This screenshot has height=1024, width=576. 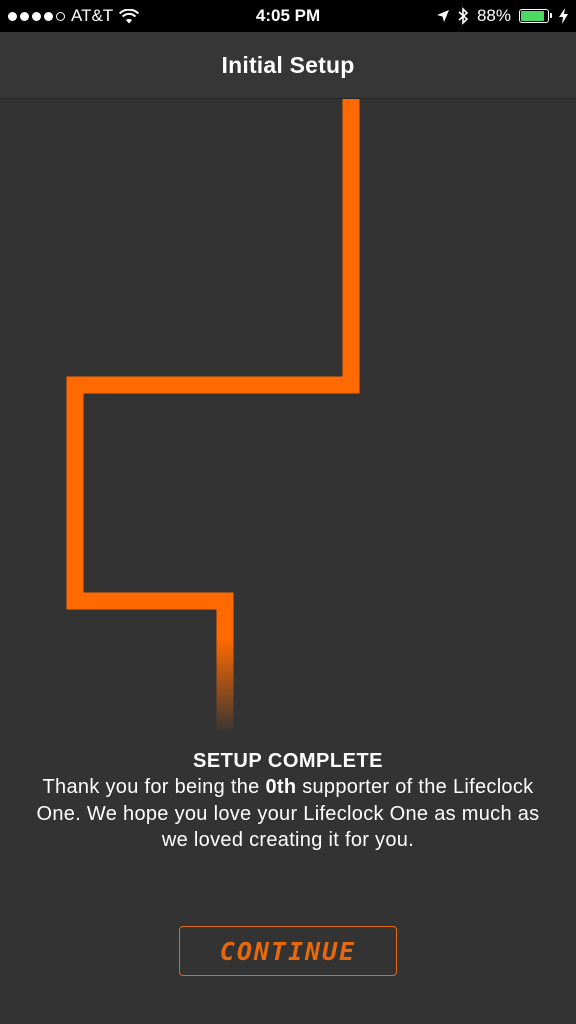 What do you see at coordinates (129, 15) in the screenshot?
I see `wifi-icon` at bounding box center [129, 15].